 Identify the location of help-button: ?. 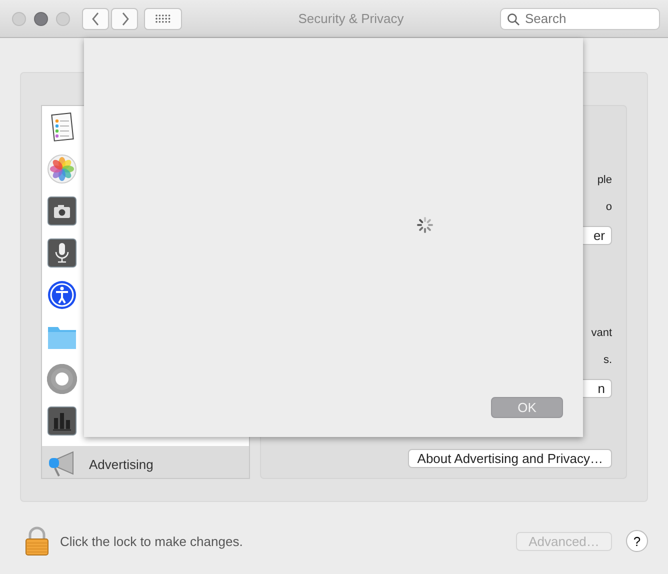
(637, 541).